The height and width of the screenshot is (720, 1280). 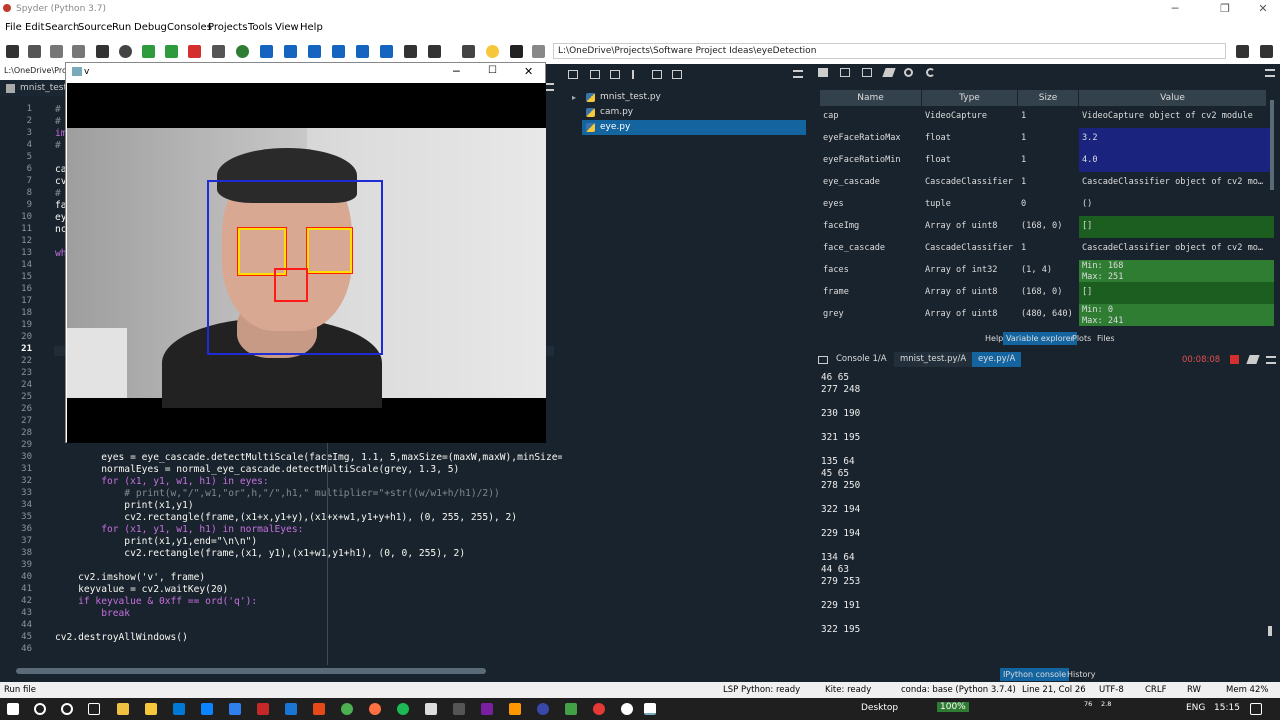 I want to click on menu-search: Search, so click(x=62, y=27).